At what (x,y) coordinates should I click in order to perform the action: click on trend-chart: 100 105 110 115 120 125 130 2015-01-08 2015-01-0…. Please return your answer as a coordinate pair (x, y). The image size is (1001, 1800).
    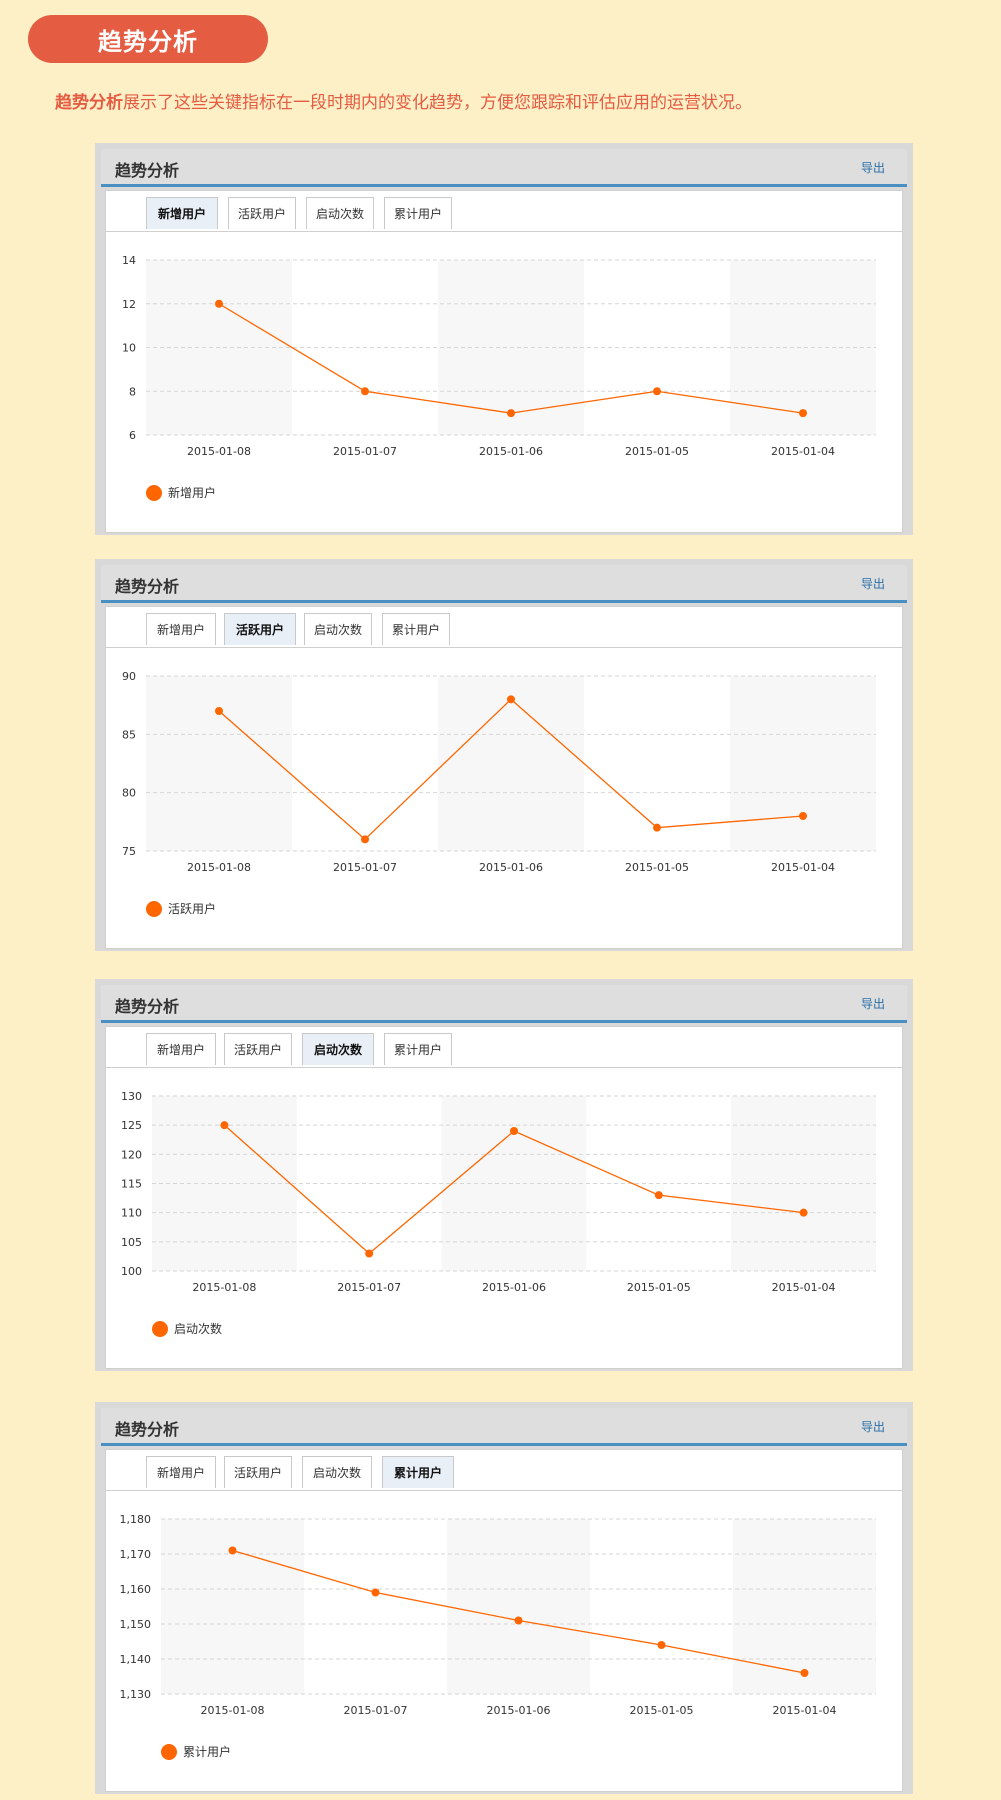
    Looking at the image, I should click on (498, 1213).